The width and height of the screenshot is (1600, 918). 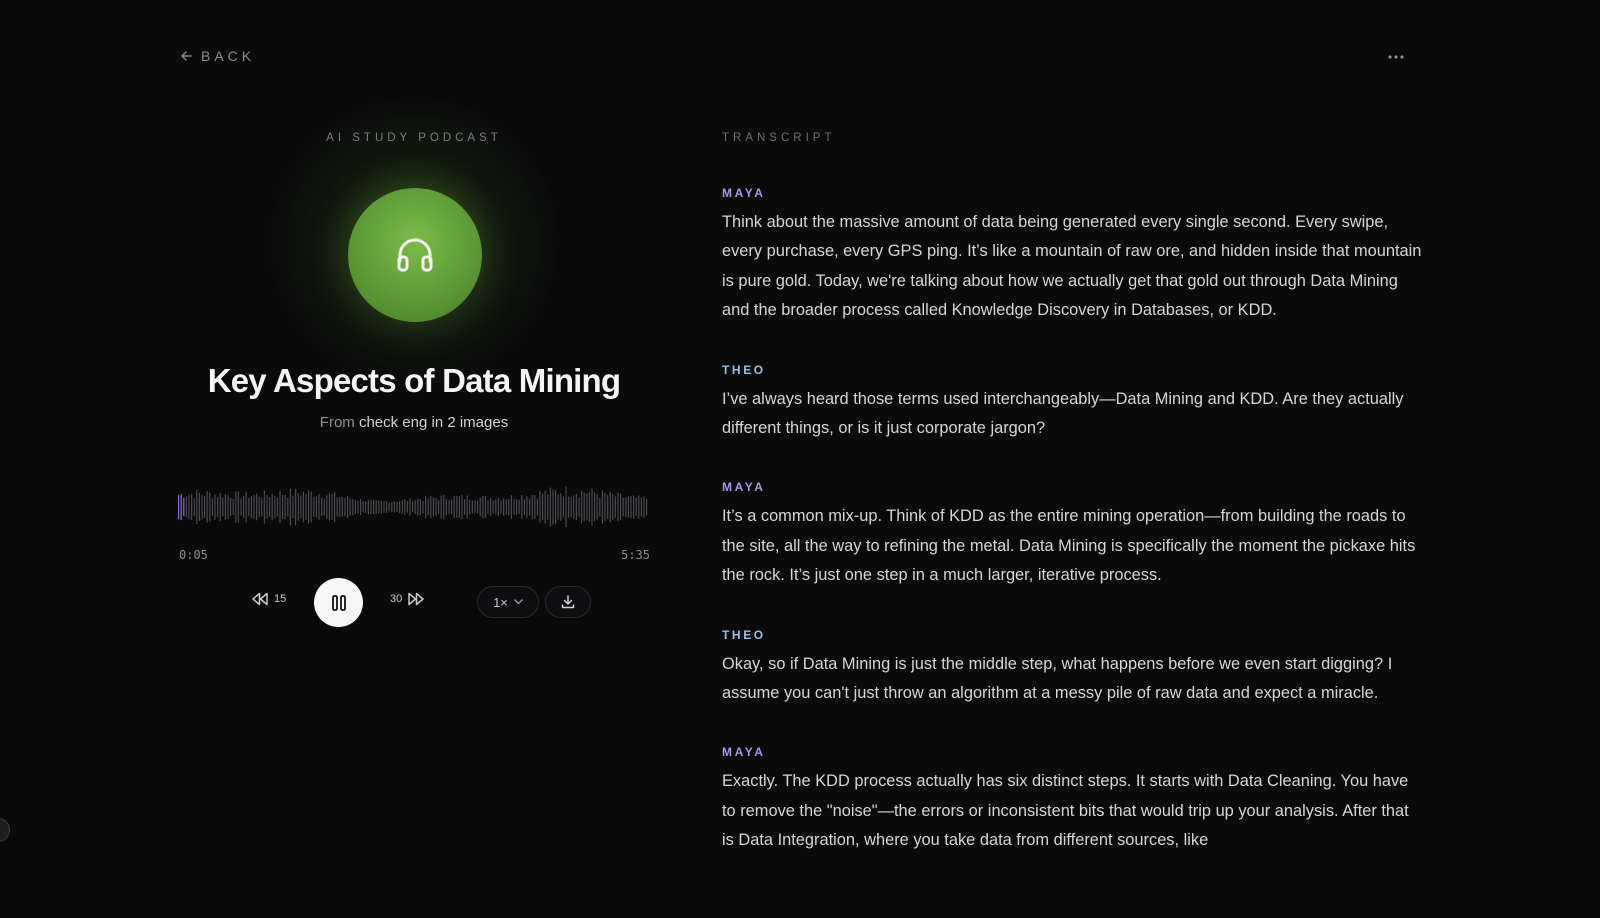 I want to click on skip-forward-button: 30, so click(x=407, y=599).